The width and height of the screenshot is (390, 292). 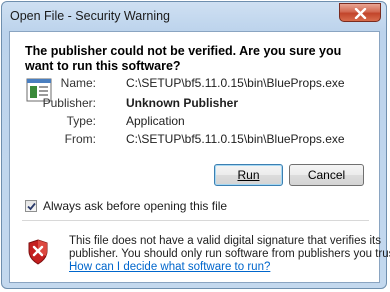 What do you see at coordinates (326, 175) in the screenshot?
I see `cancel-button: Cancel` at bounding box center [326, 175].